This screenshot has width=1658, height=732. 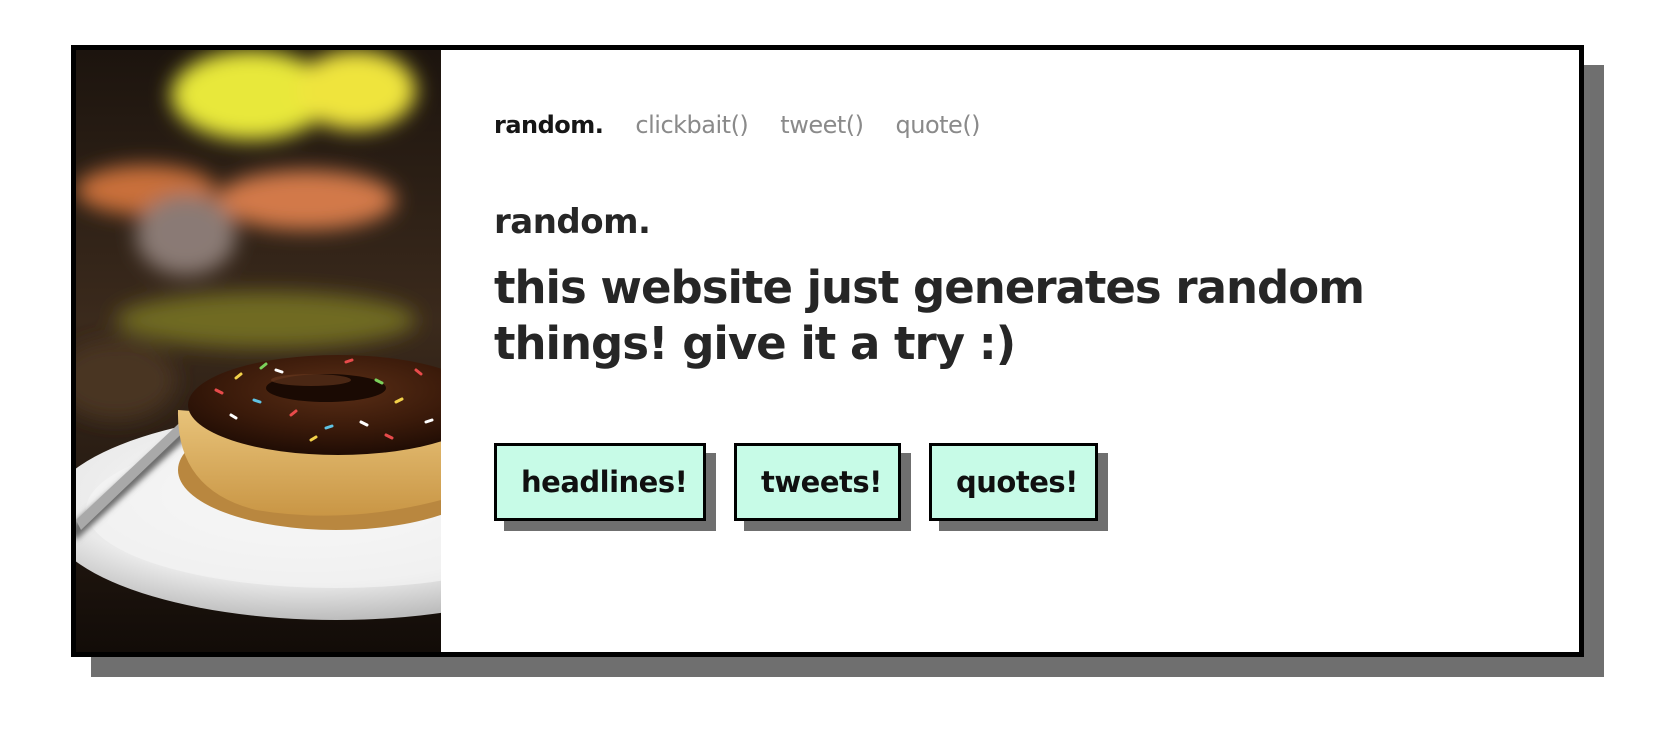 I want to click on quotes-button: quotes!, so click(x=1013, y=482).